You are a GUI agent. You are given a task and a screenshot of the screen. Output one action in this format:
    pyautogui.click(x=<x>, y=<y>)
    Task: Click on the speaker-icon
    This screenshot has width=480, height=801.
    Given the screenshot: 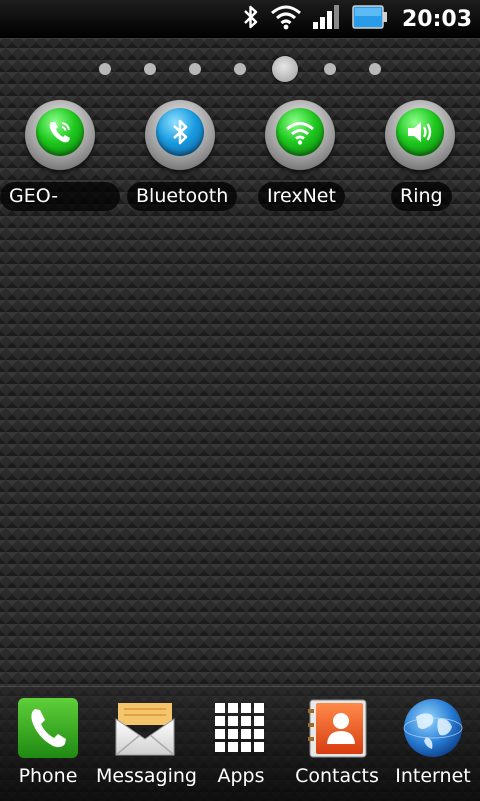 What is the action you would take?
    pyautogui.click(x=420, y=132)
    